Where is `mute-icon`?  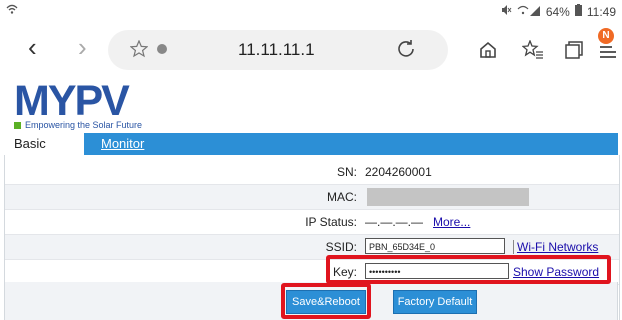 mute-icon is located at coordinates (506, 11).